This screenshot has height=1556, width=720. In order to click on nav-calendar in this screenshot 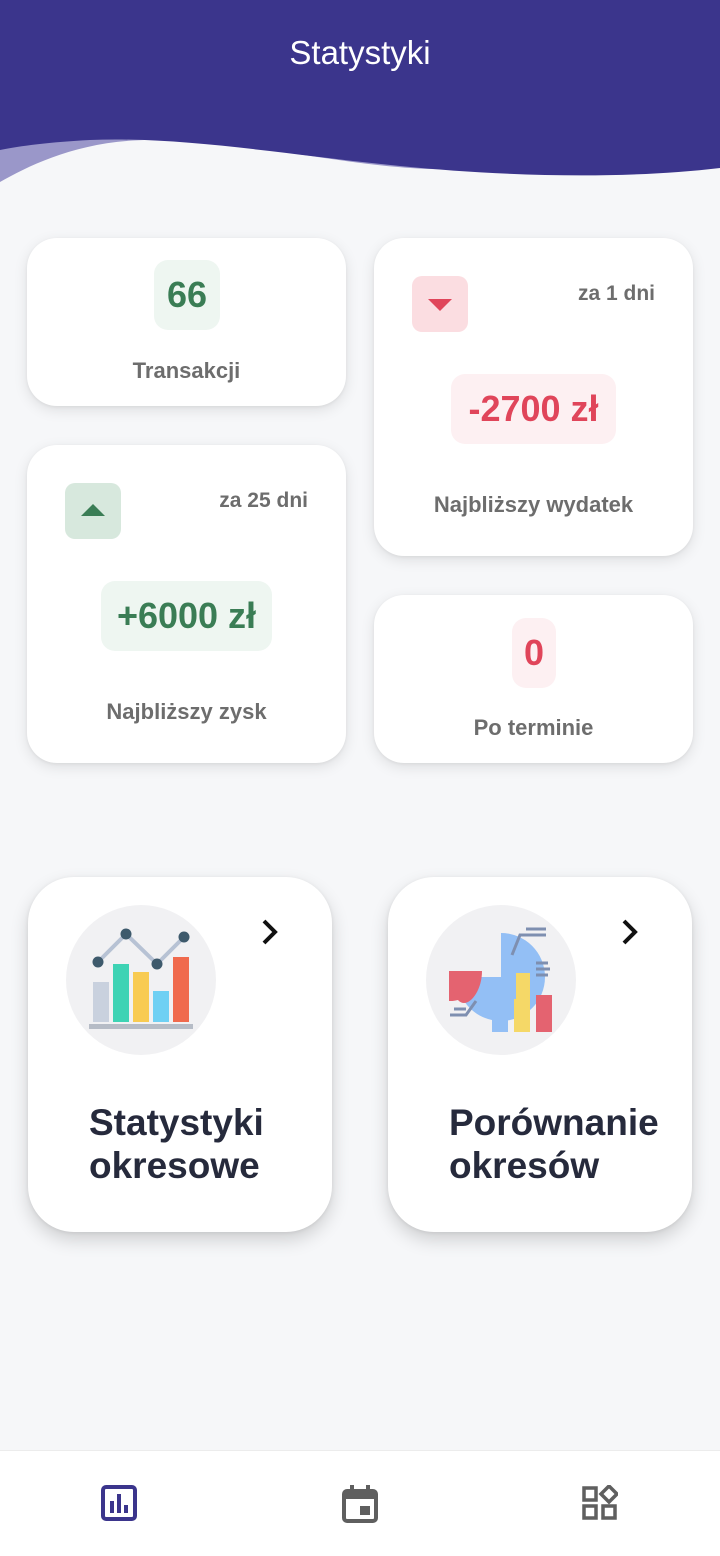, I will do `click(360, 1506)`.